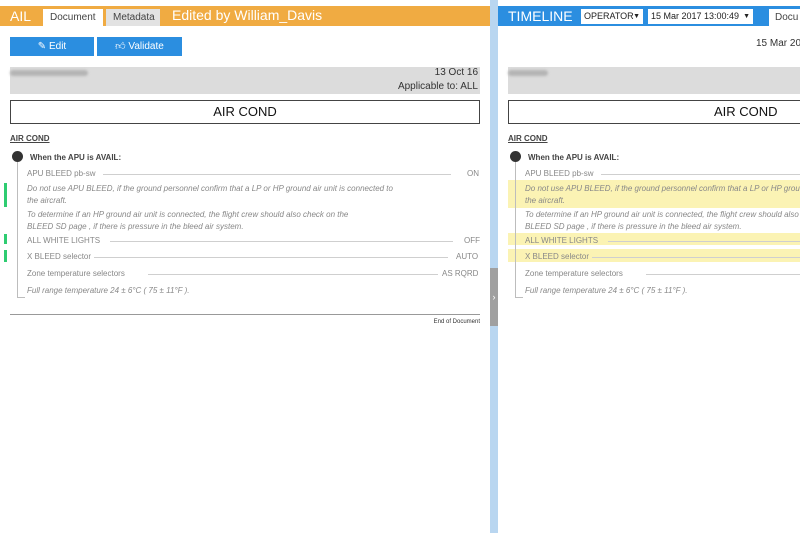 The width and height of the screenshot is (800, 533). Describe the element at coordinates (21, 16) in the screenshot. I see `pane-title: AIL` at that location.